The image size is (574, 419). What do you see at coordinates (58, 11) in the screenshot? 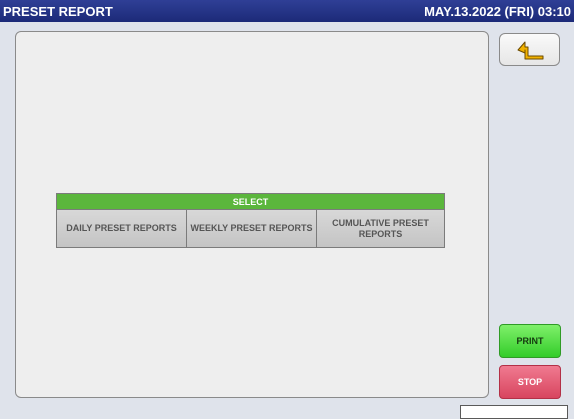
I see `page-title: PRESET REPORT` at bounding box center [58, 11].